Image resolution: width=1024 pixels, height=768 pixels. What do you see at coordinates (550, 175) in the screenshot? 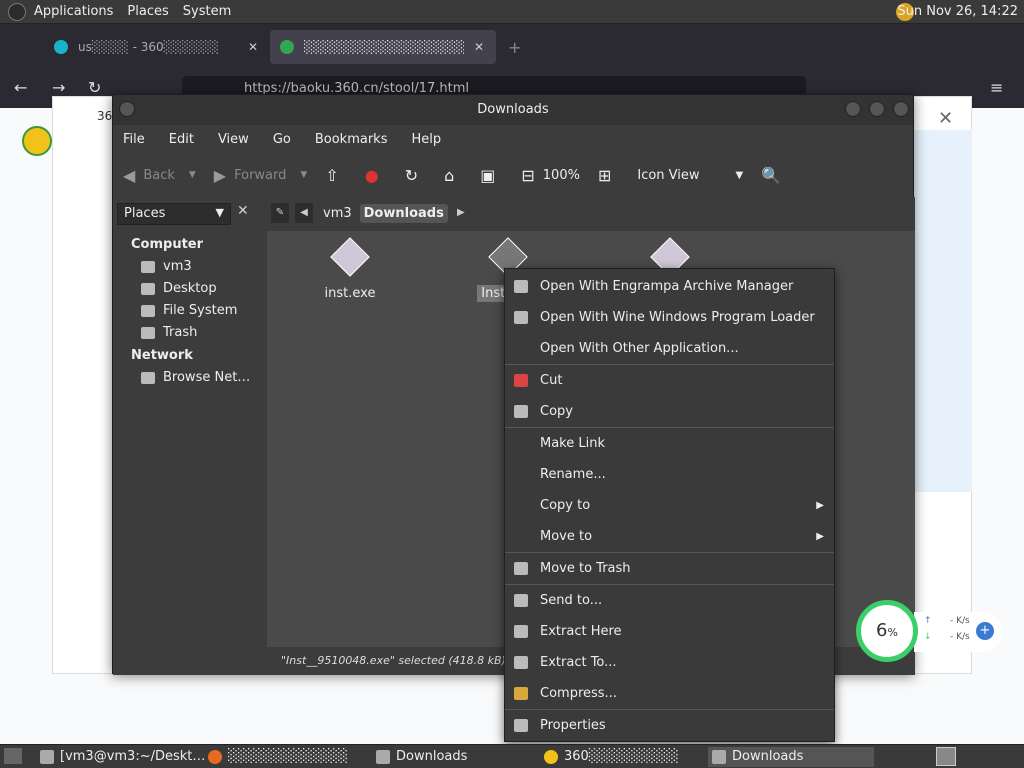
I see `zoom-out-button: ⊟ 100%` at bounding box center [550, 175].